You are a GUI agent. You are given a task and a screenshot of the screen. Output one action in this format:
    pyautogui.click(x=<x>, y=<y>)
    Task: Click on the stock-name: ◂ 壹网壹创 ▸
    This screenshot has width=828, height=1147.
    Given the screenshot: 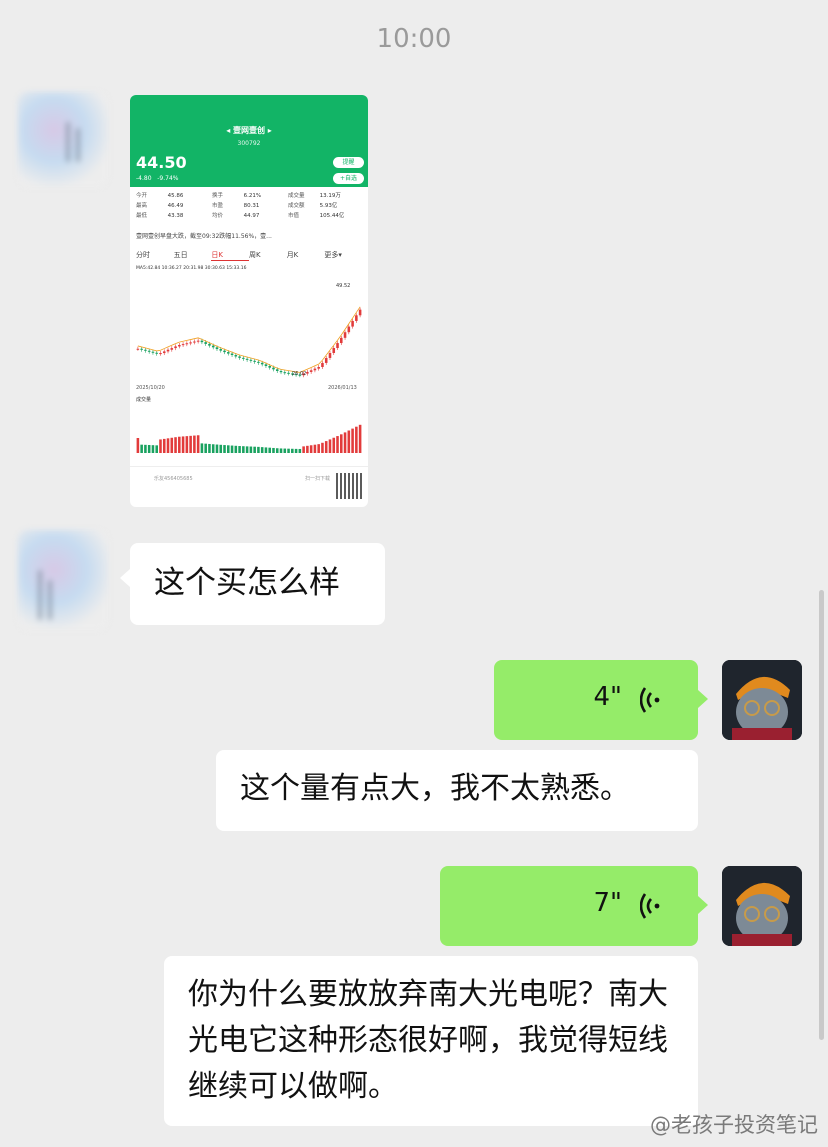 What is the action you would take?
    pyautogui.click(x=249, y=130)
    